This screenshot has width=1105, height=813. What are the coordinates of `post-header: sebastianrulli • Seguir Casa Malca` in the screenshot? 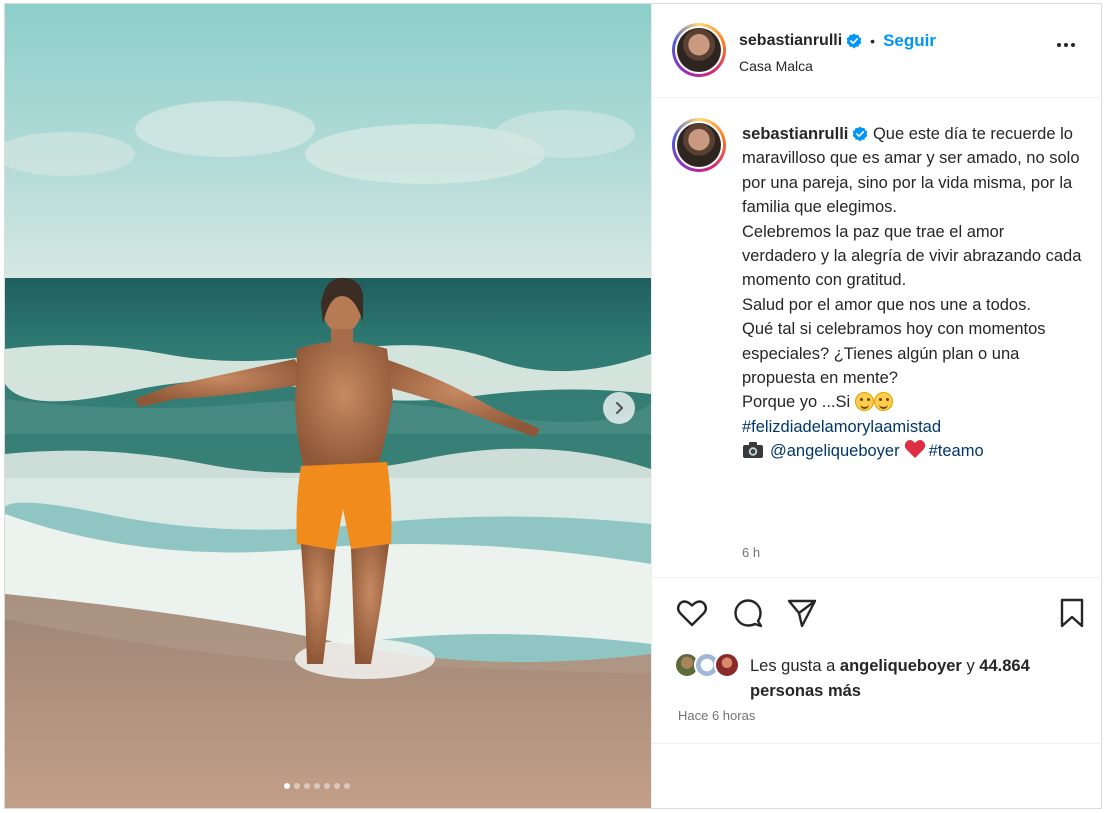 It's located at (877, 51).